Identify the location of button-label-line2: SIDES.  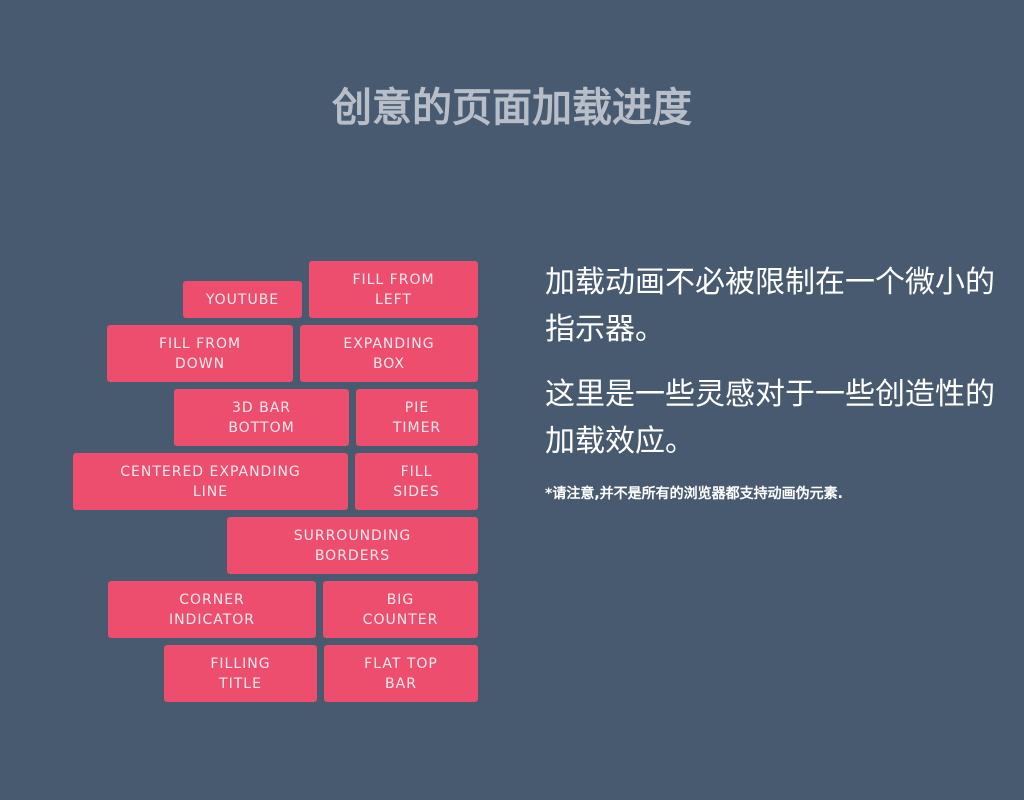
(416, 491).